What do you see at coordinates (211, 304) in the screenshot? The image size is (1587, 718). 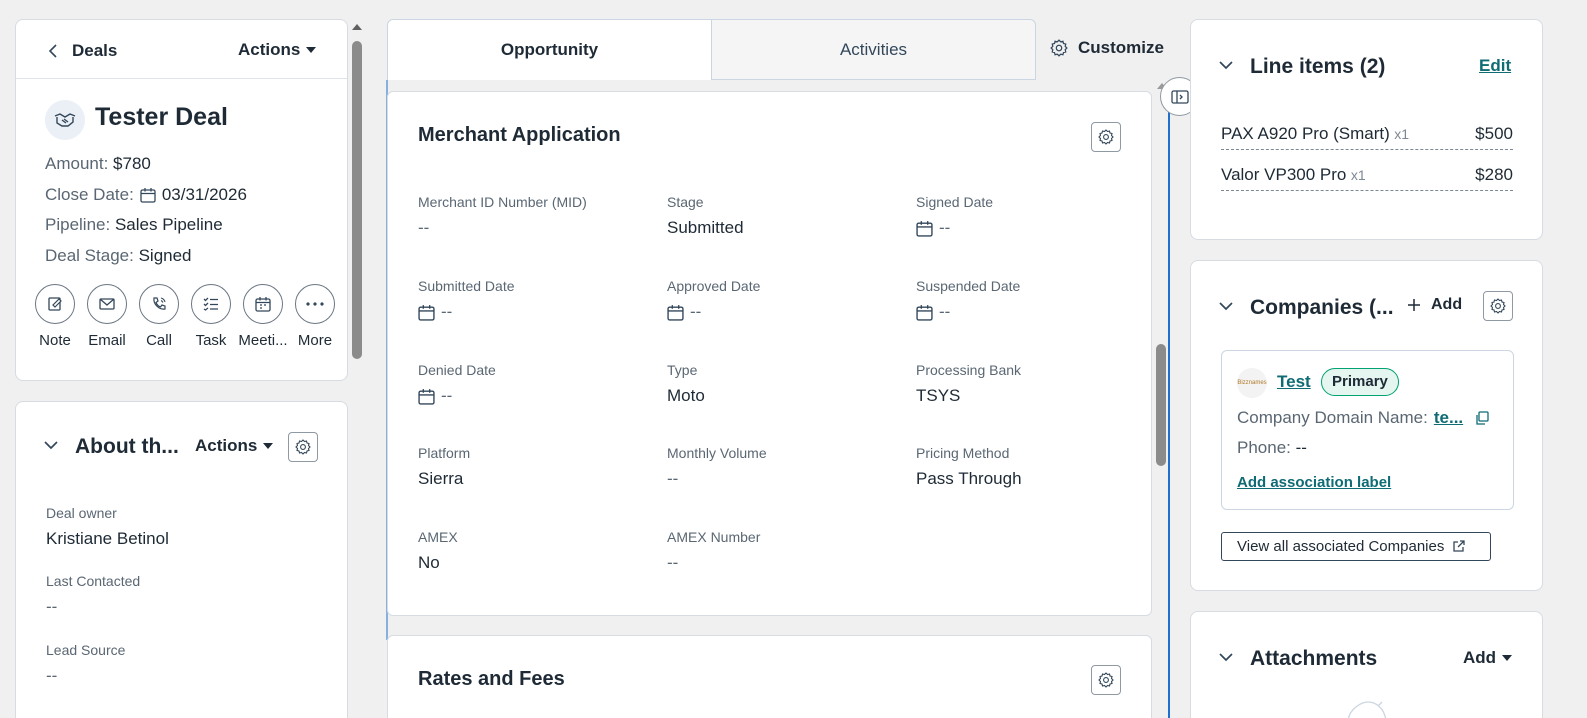 I see `task-list-icon` at bounding box center [211, 304].